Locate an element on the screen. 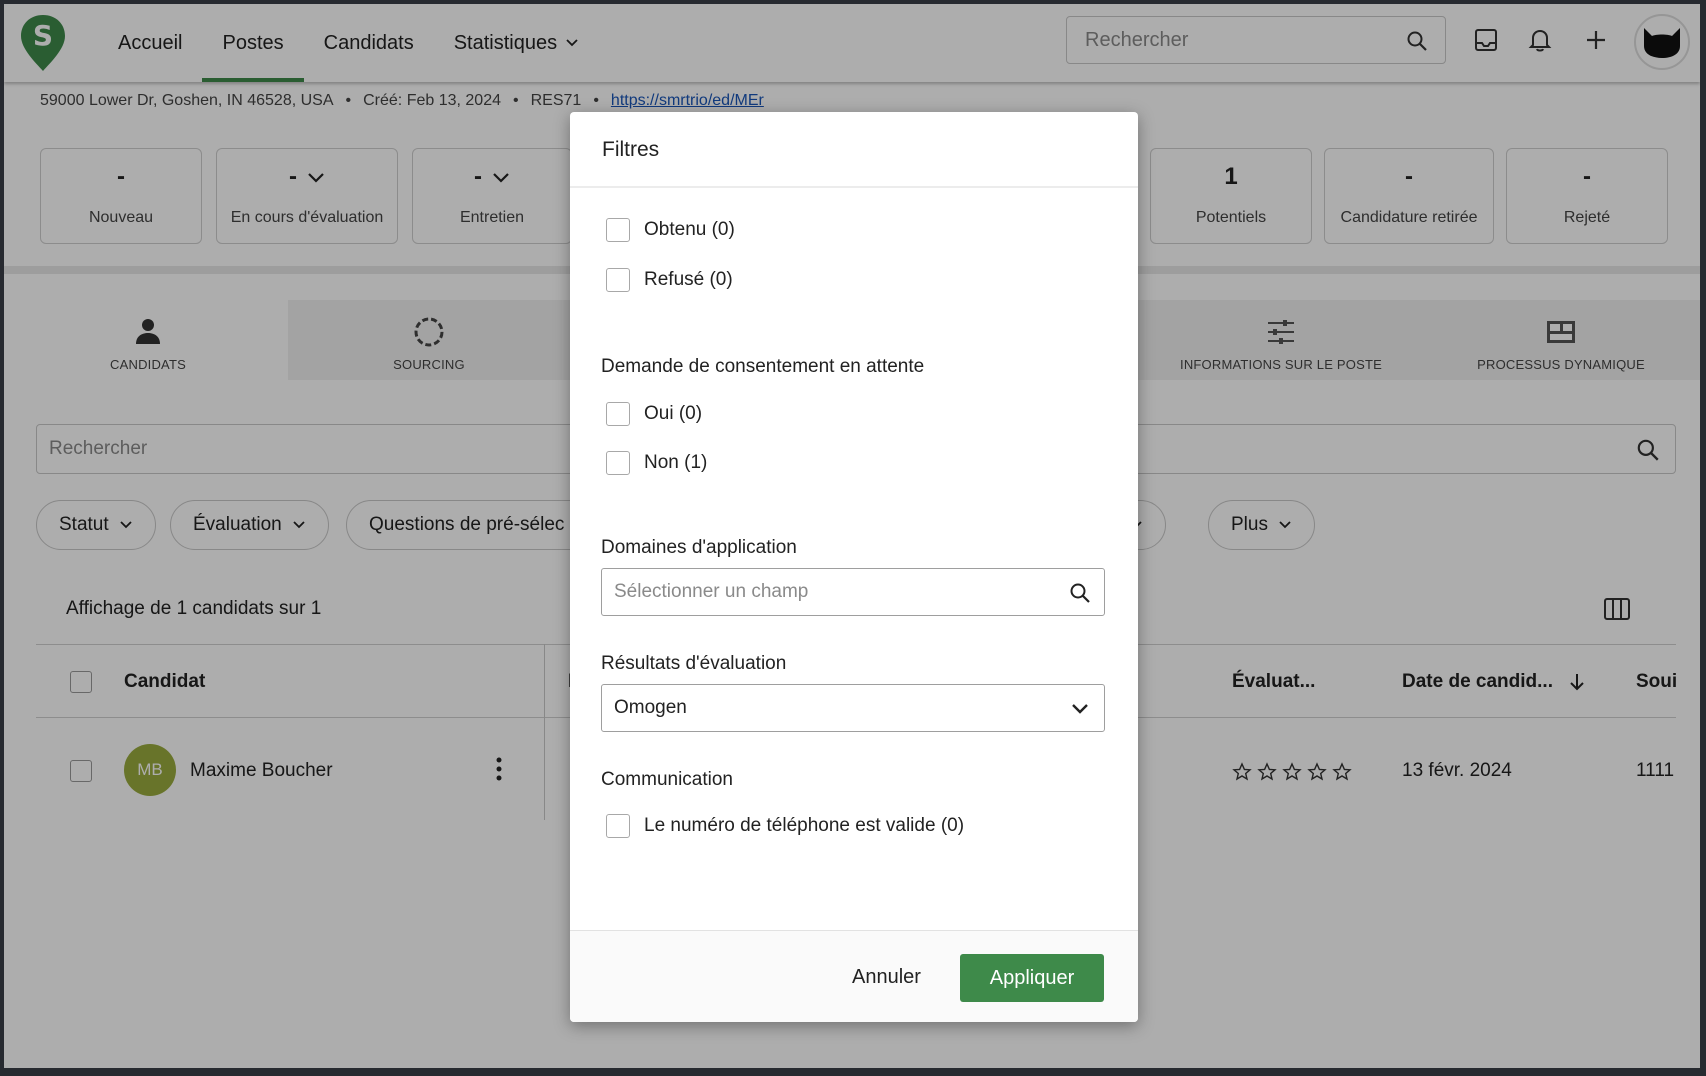  cancel-button: Annuler is located at coordinates (886, 977).